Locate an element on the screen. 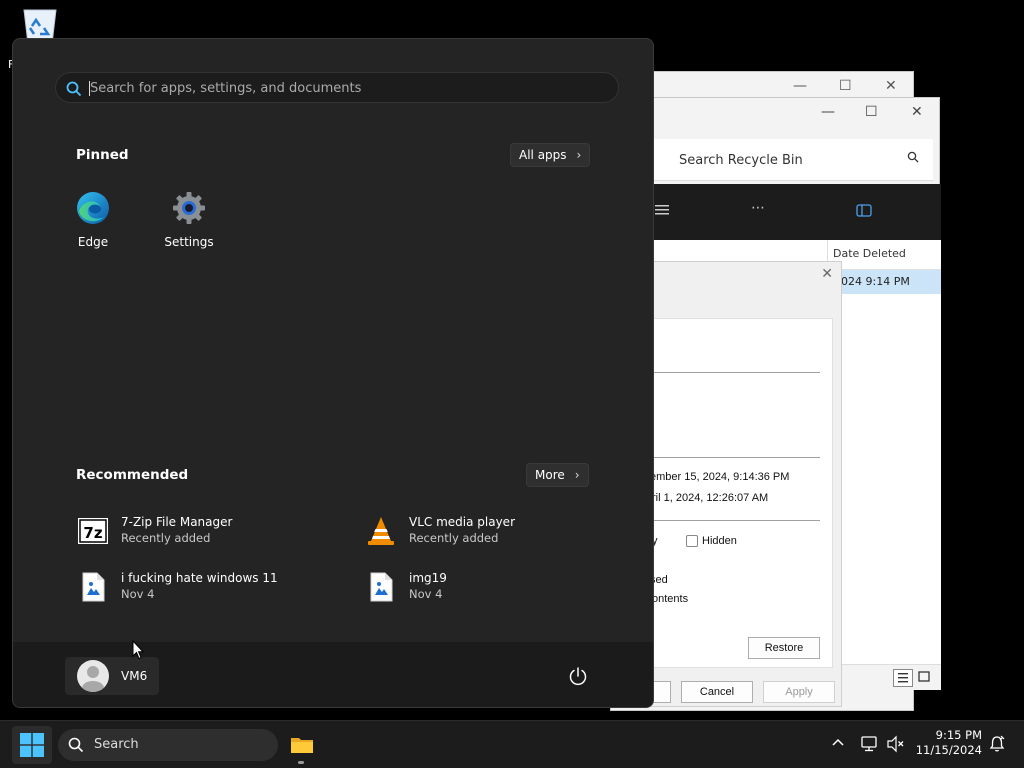 Image resolution: width=1024 pixels, height=768 pixels. more-label: More is located at coordinates (550, 475).